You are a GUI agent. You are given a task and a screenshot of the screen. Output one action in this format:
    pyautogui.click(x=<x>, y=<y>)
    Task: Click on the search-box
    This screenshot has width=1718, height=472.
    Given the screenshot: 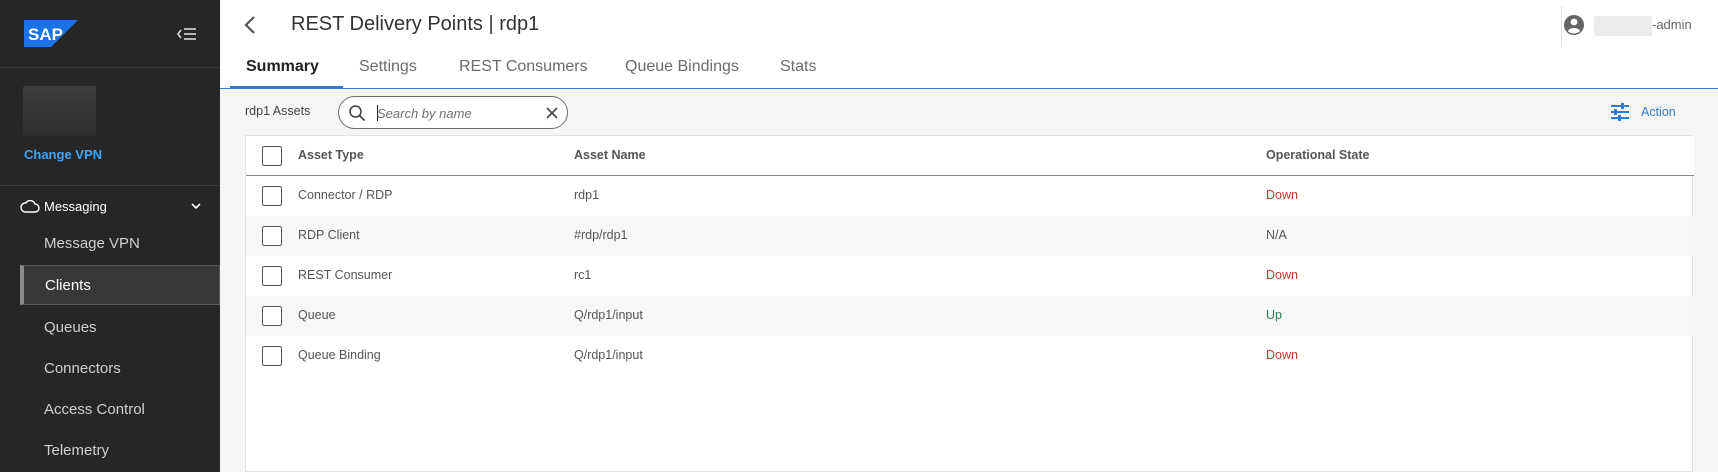 What is the action you would take?
    pyautogui.click(x=453, y=112)
    